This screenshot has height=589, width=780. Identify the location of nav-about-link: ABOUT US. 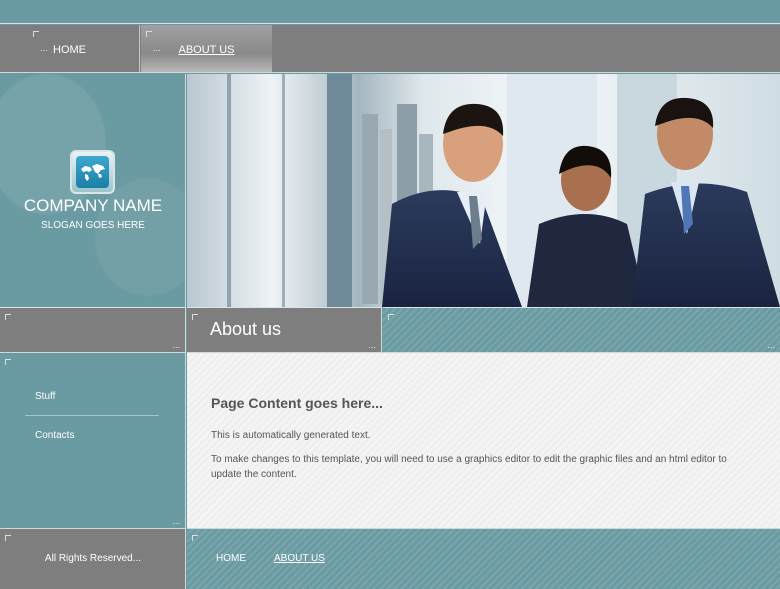
(206, 48).